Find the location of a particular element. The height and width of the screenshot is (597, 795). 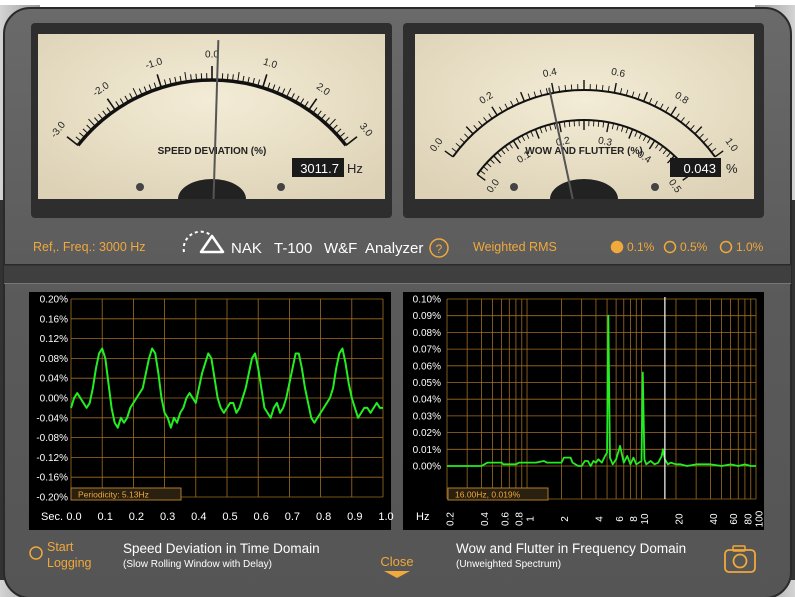

wow-unit: % is located at coordinates (732, 168).